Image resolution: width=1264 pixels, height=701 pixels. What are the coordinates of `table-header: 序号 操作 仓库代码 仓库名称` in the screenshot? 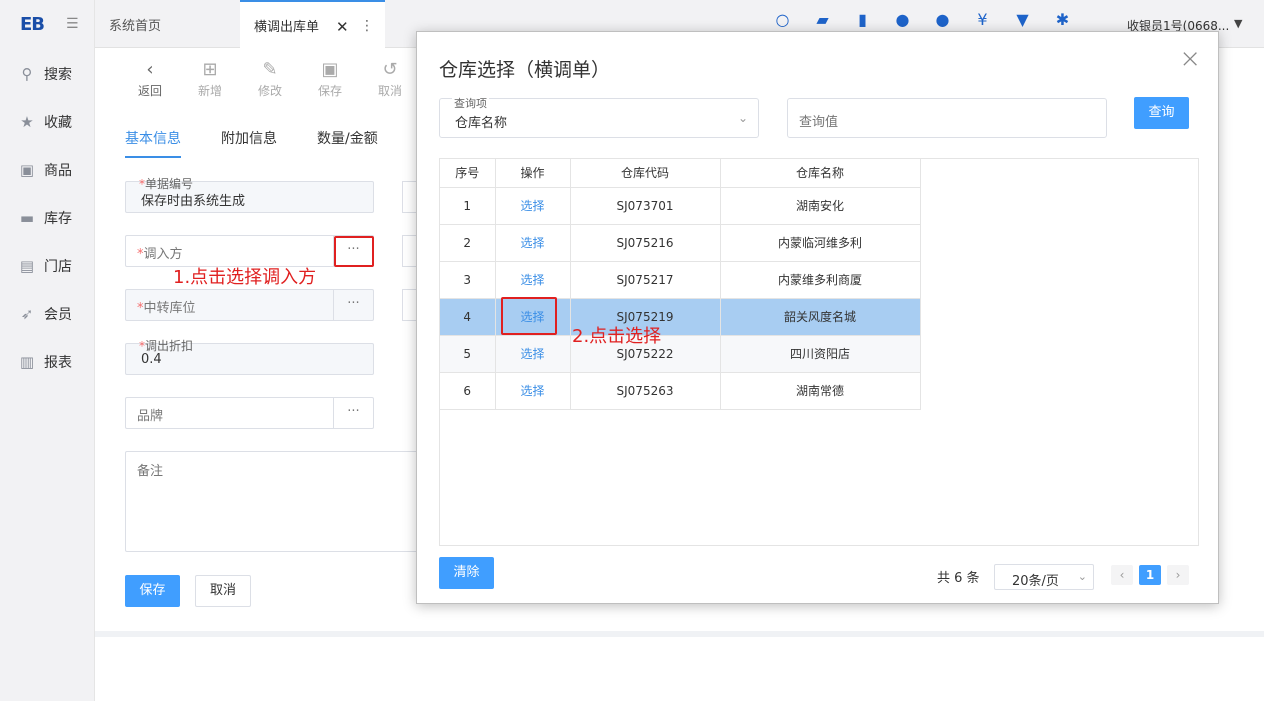 It's located at (680, 173).